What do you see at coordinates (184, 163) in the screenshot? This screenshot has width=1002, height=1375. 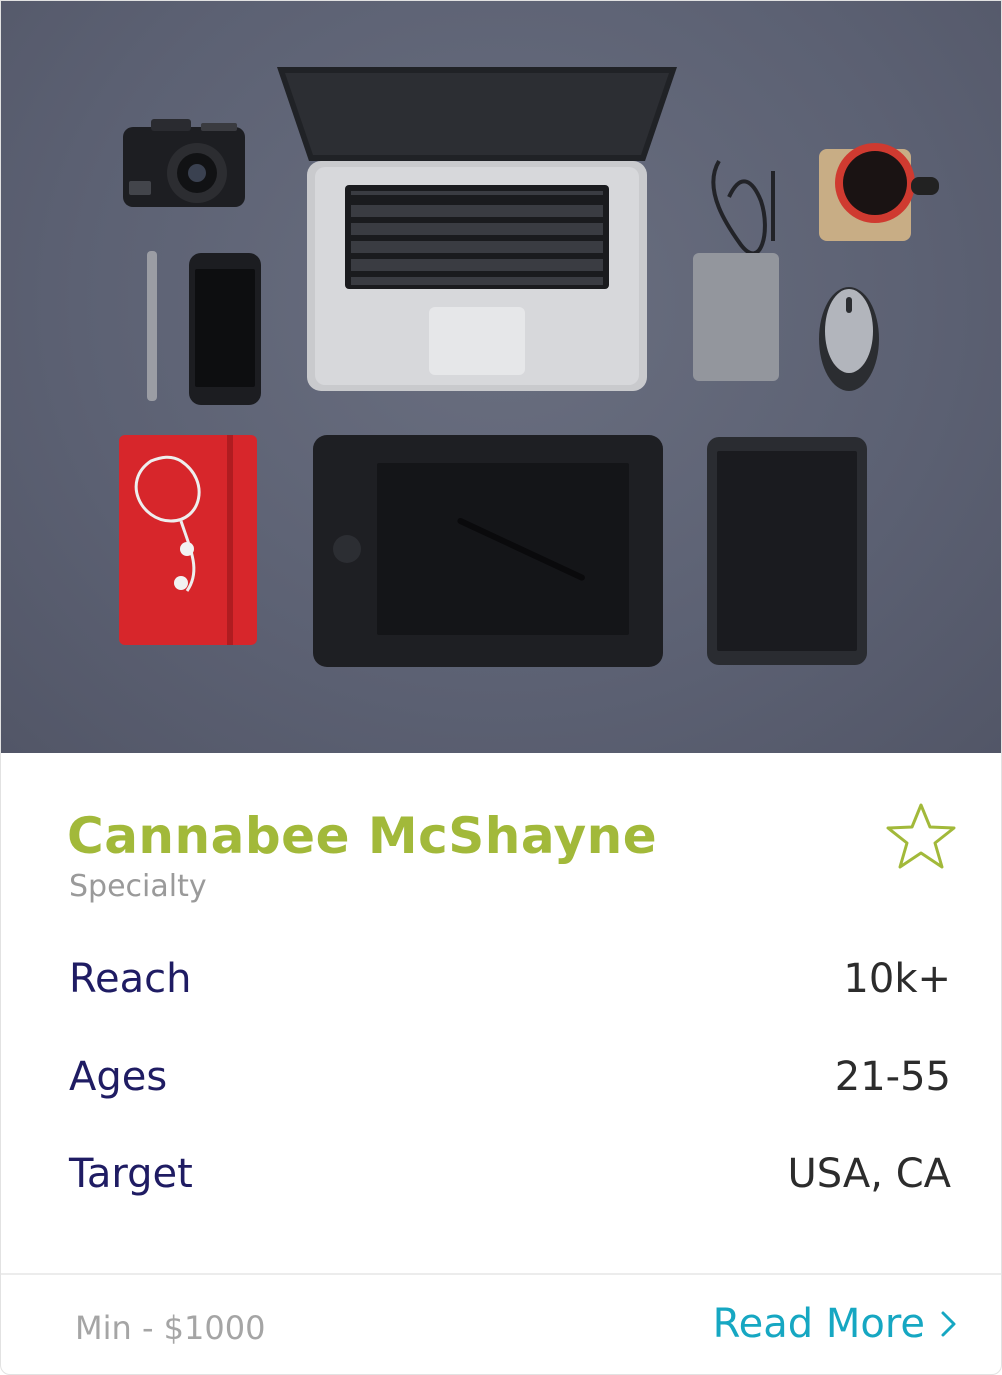 I see `camera-illustration` at bounding box center [184, 163].